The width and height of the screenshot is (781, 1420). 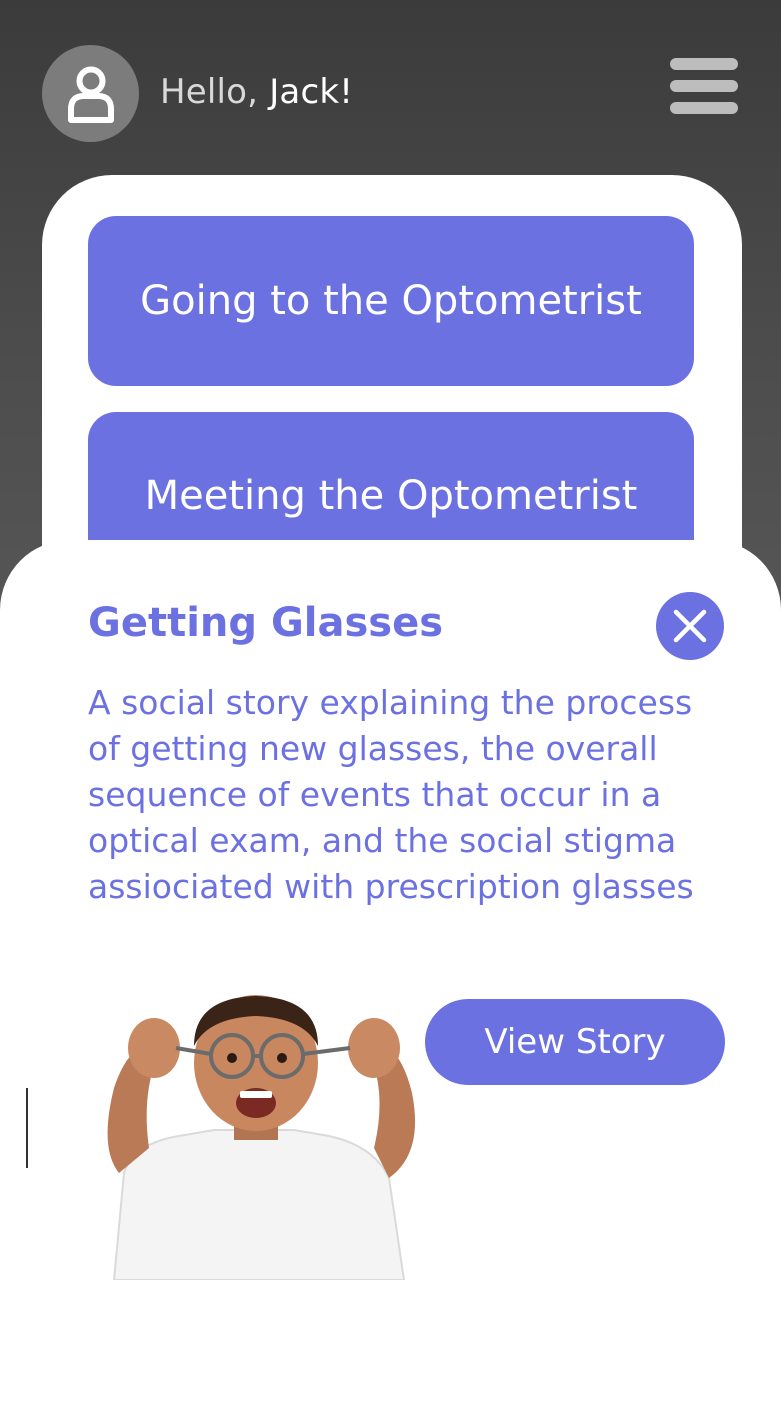 What do you see at coordinates (266, 623) in the screenshot?
I see `story-title: Getting Glasses` at bounding box center [266, 623].